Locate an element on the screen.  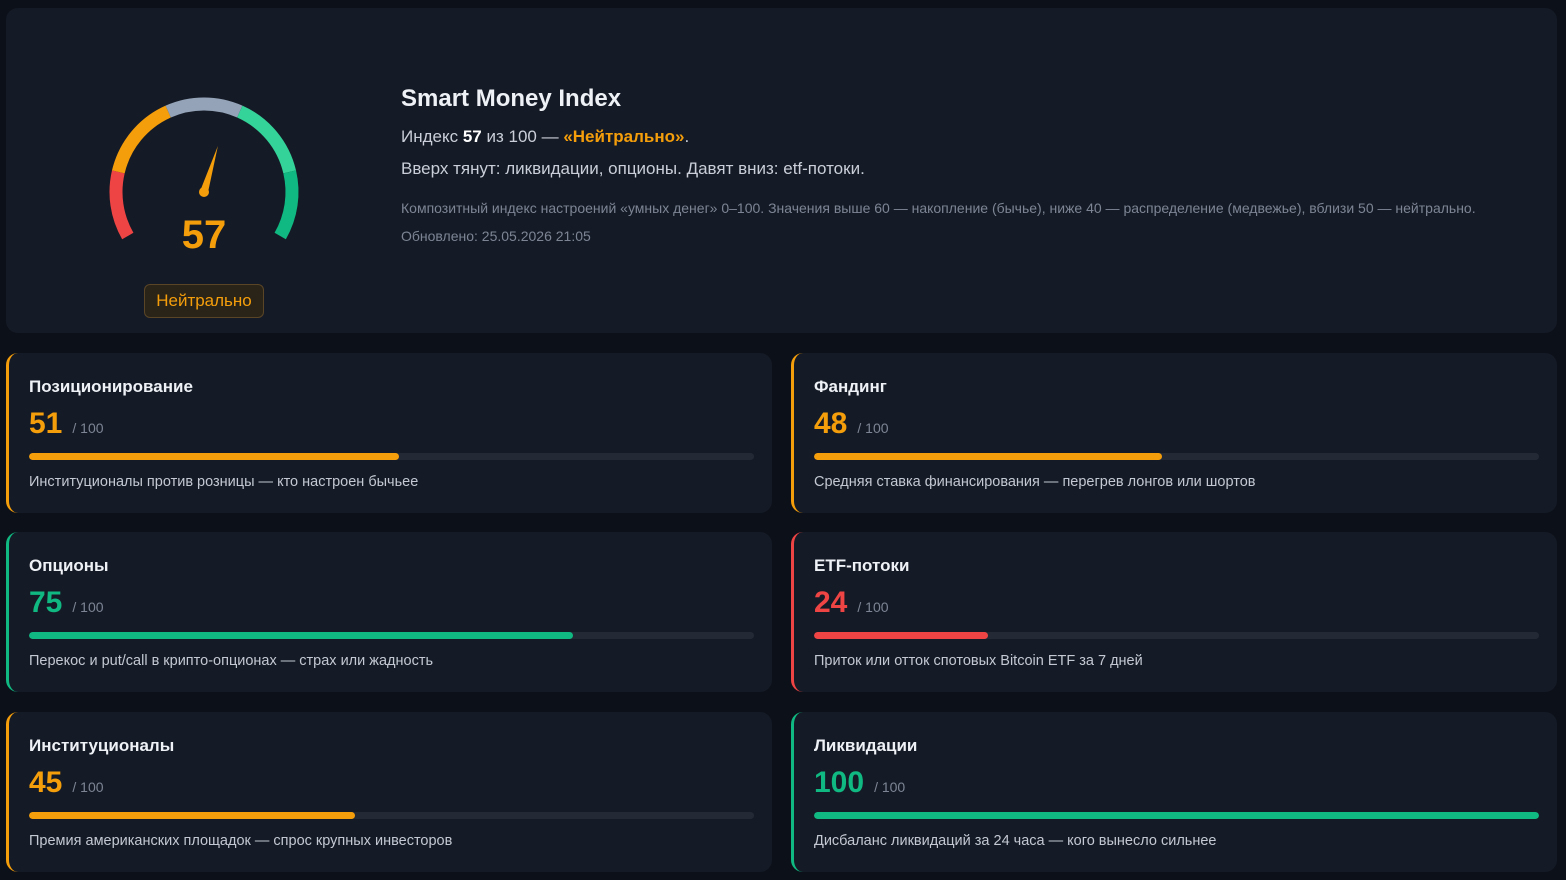
index-gauge: 57 is located at coordinates (204, 172).